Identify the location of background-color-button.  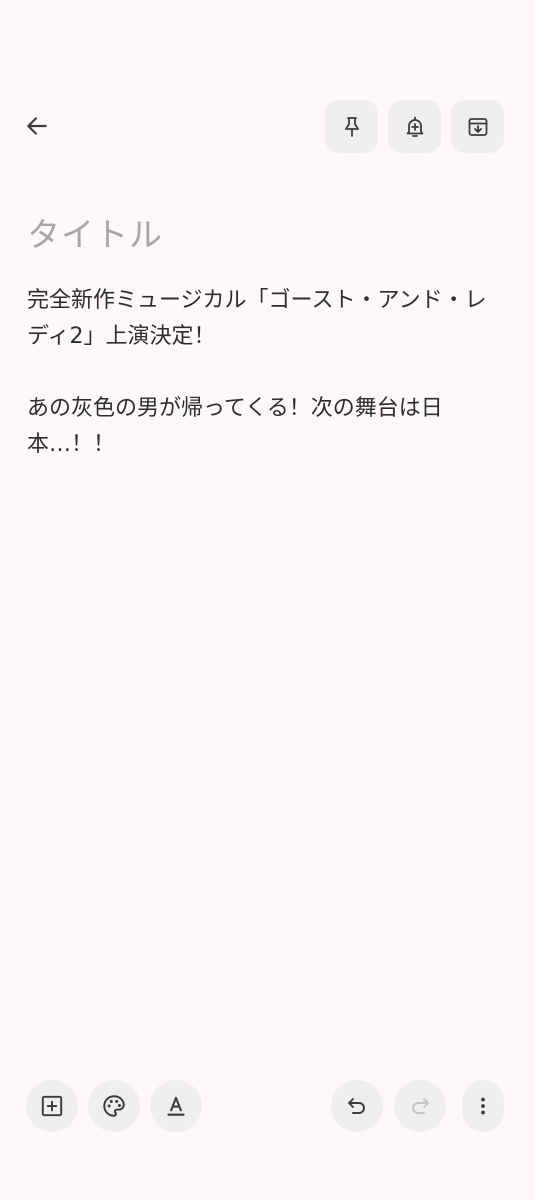
(114, 1106).